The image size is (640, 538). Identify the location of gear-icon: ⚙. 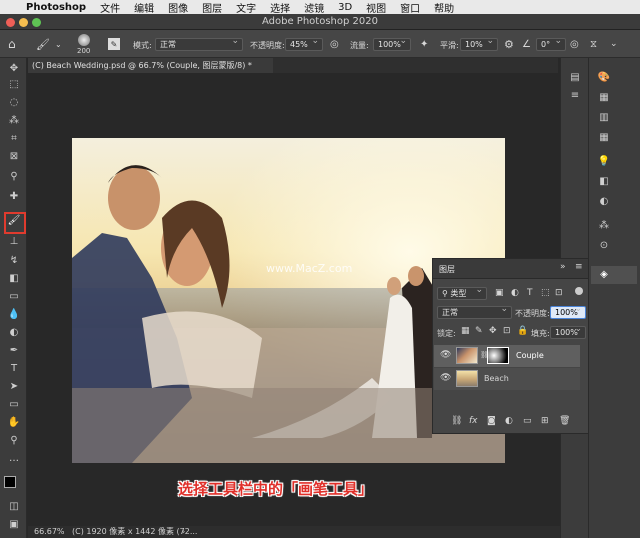
(509, 44).